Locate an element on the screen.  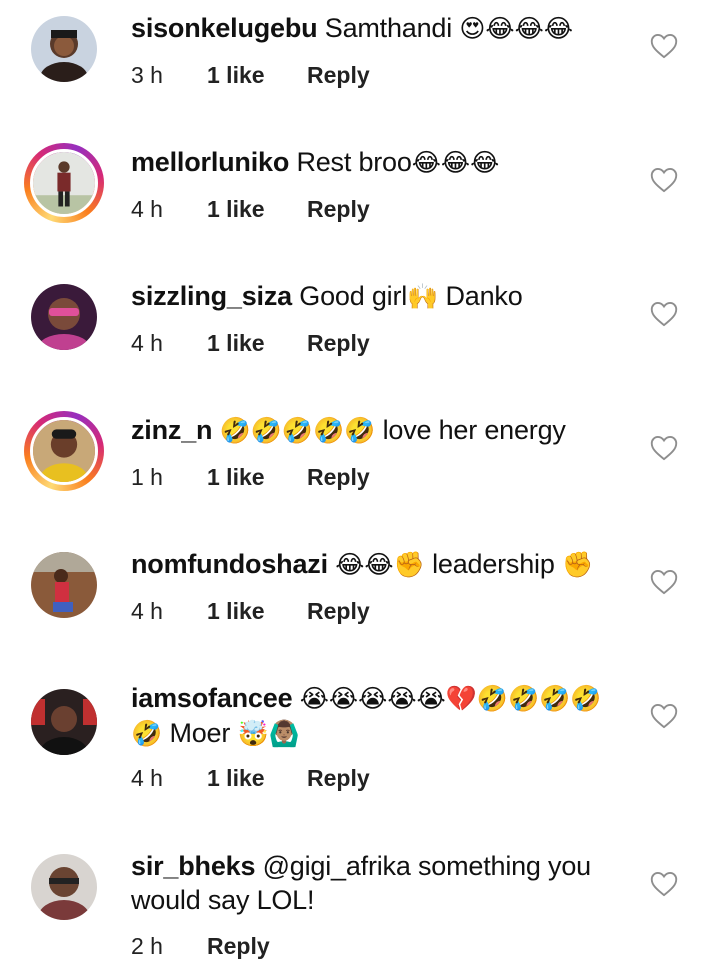
comment-username: zinz_n is located at coordinates (172, 430).